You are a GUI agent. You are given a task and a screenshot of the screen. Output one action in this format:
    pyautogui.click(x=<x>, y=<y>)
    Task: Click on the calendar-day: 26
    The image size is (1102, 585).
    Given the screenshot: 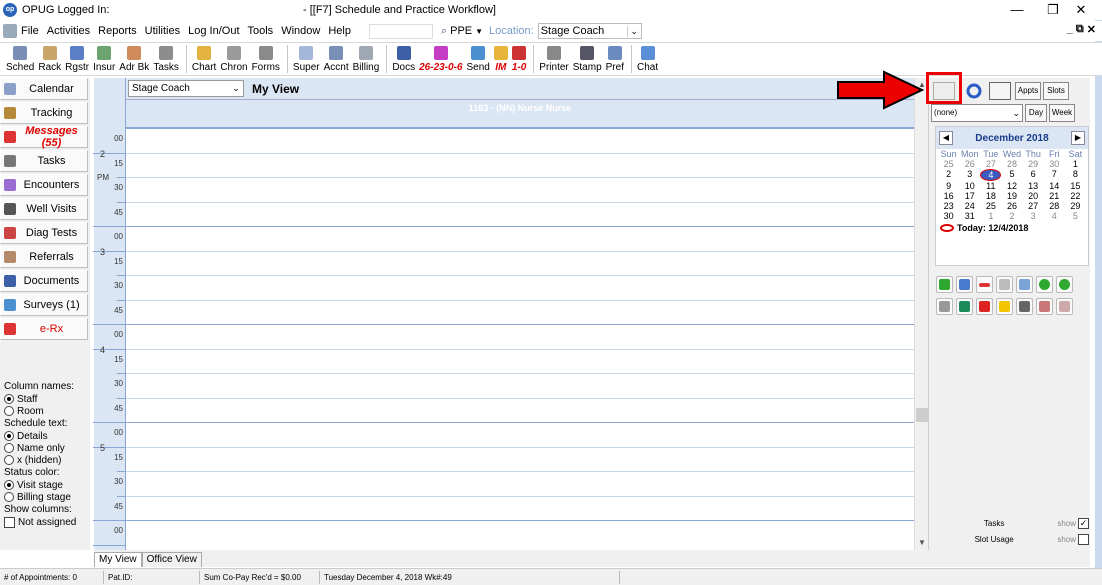 What is the action you would take?
    pyautogui.click(x=969, y=164)
    